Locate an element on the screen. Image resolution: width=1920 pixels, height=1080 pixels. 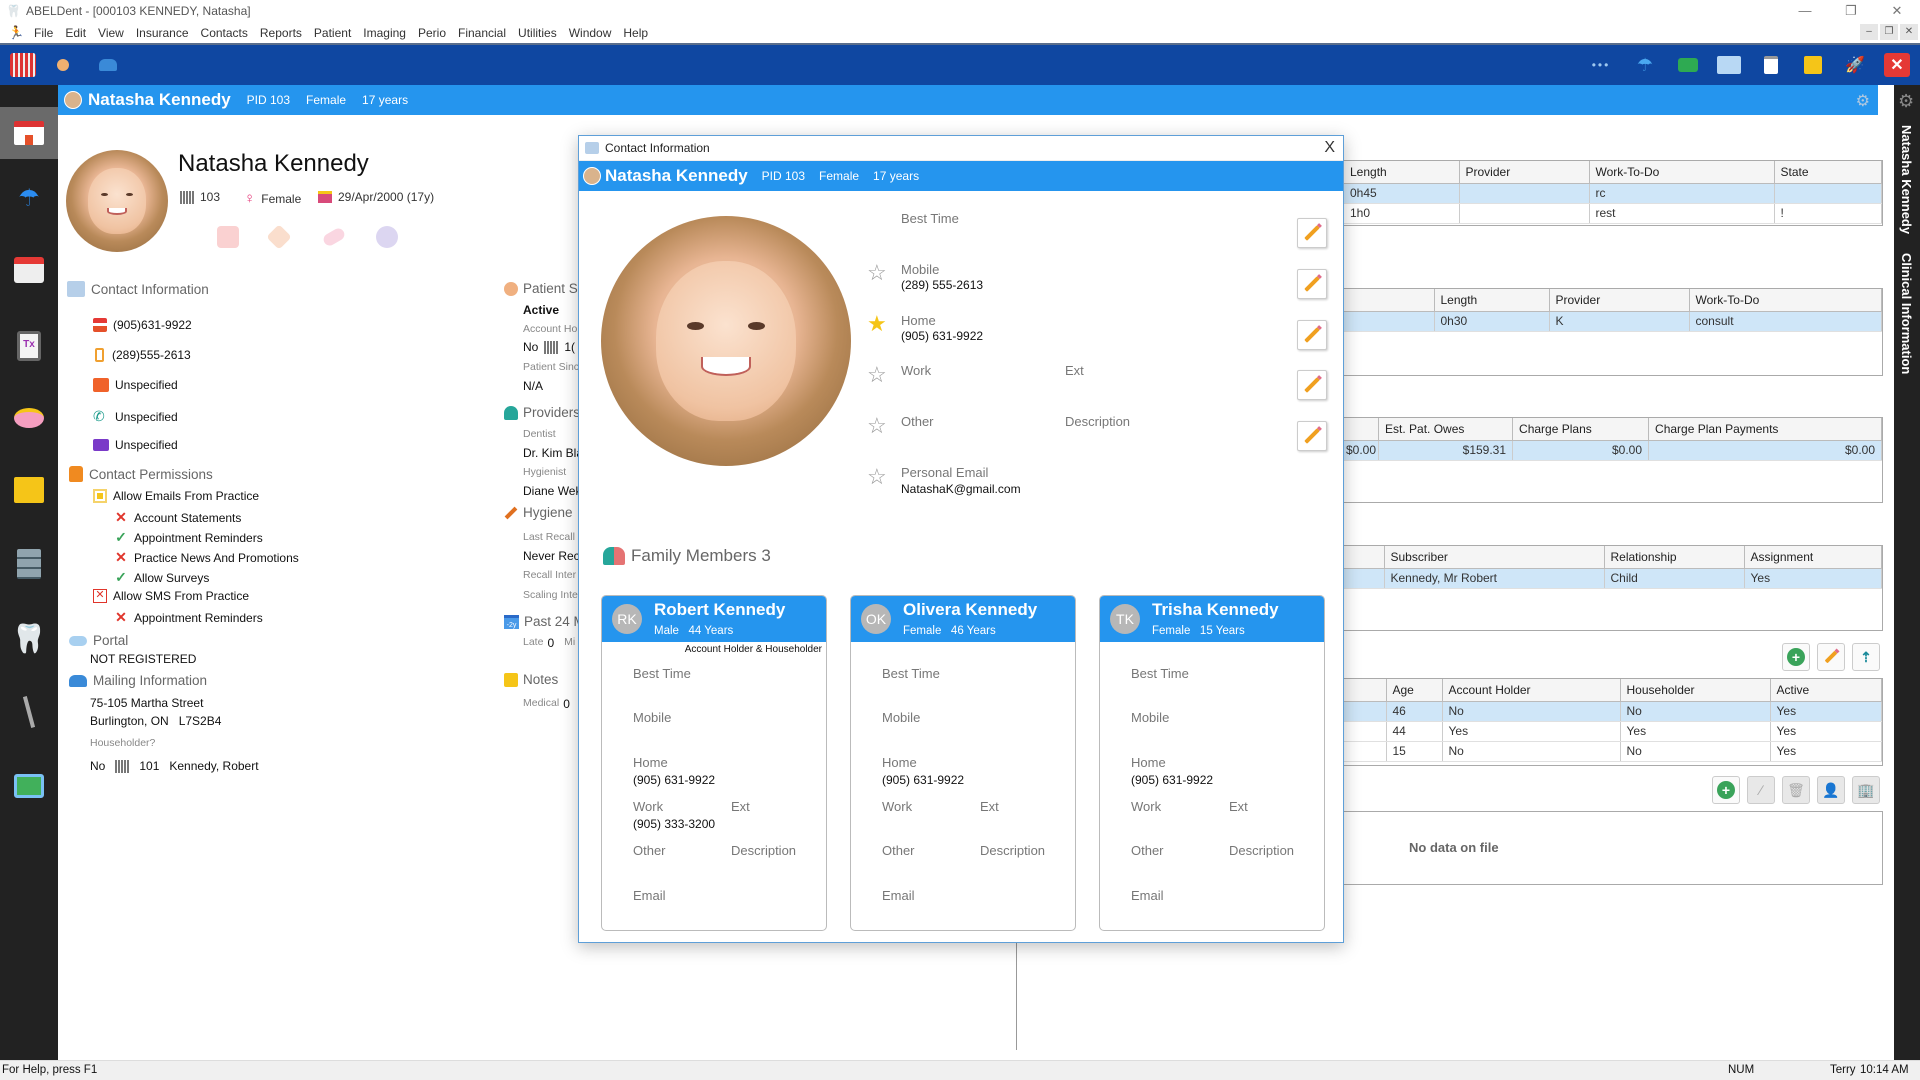
householder-name: Kennedy, Robert is located at coordinates (213, 766).